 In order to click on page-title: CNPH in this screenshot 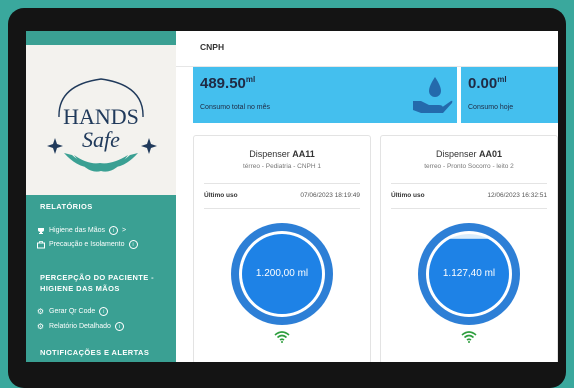, I will do `click(212, 47)`.